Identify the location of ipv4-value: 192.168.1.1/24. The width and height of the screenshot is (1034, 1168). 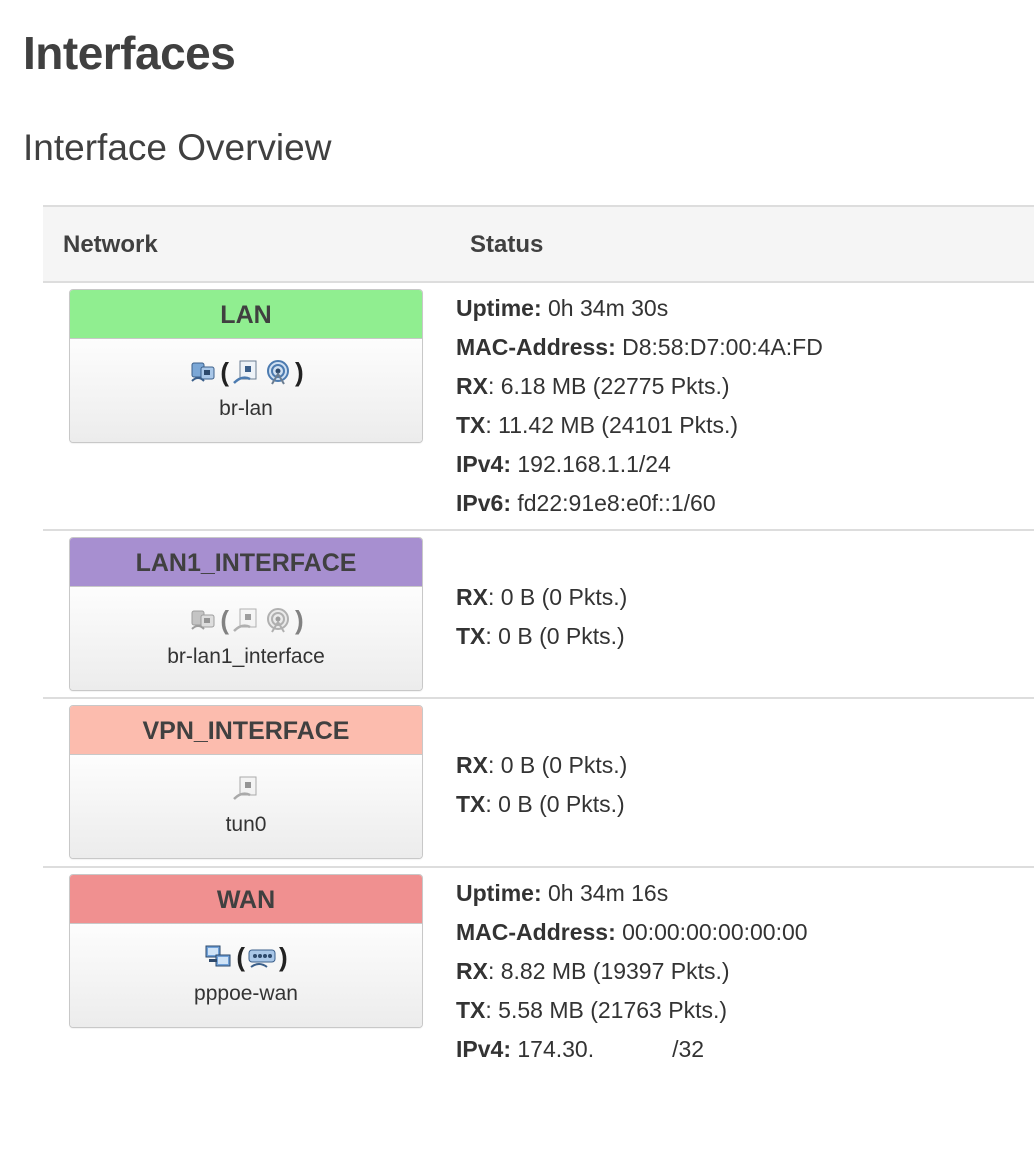
(594, 464).